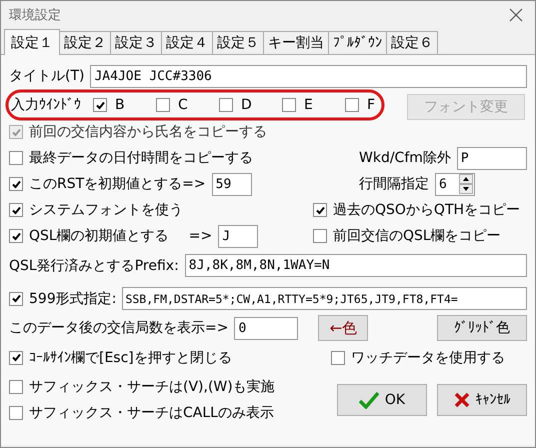 The image size is (536, 448). What do you see at coordinates (200, 236) in the screenshot?
I see `arrow-label: =>` at bounding box center [200, 236].